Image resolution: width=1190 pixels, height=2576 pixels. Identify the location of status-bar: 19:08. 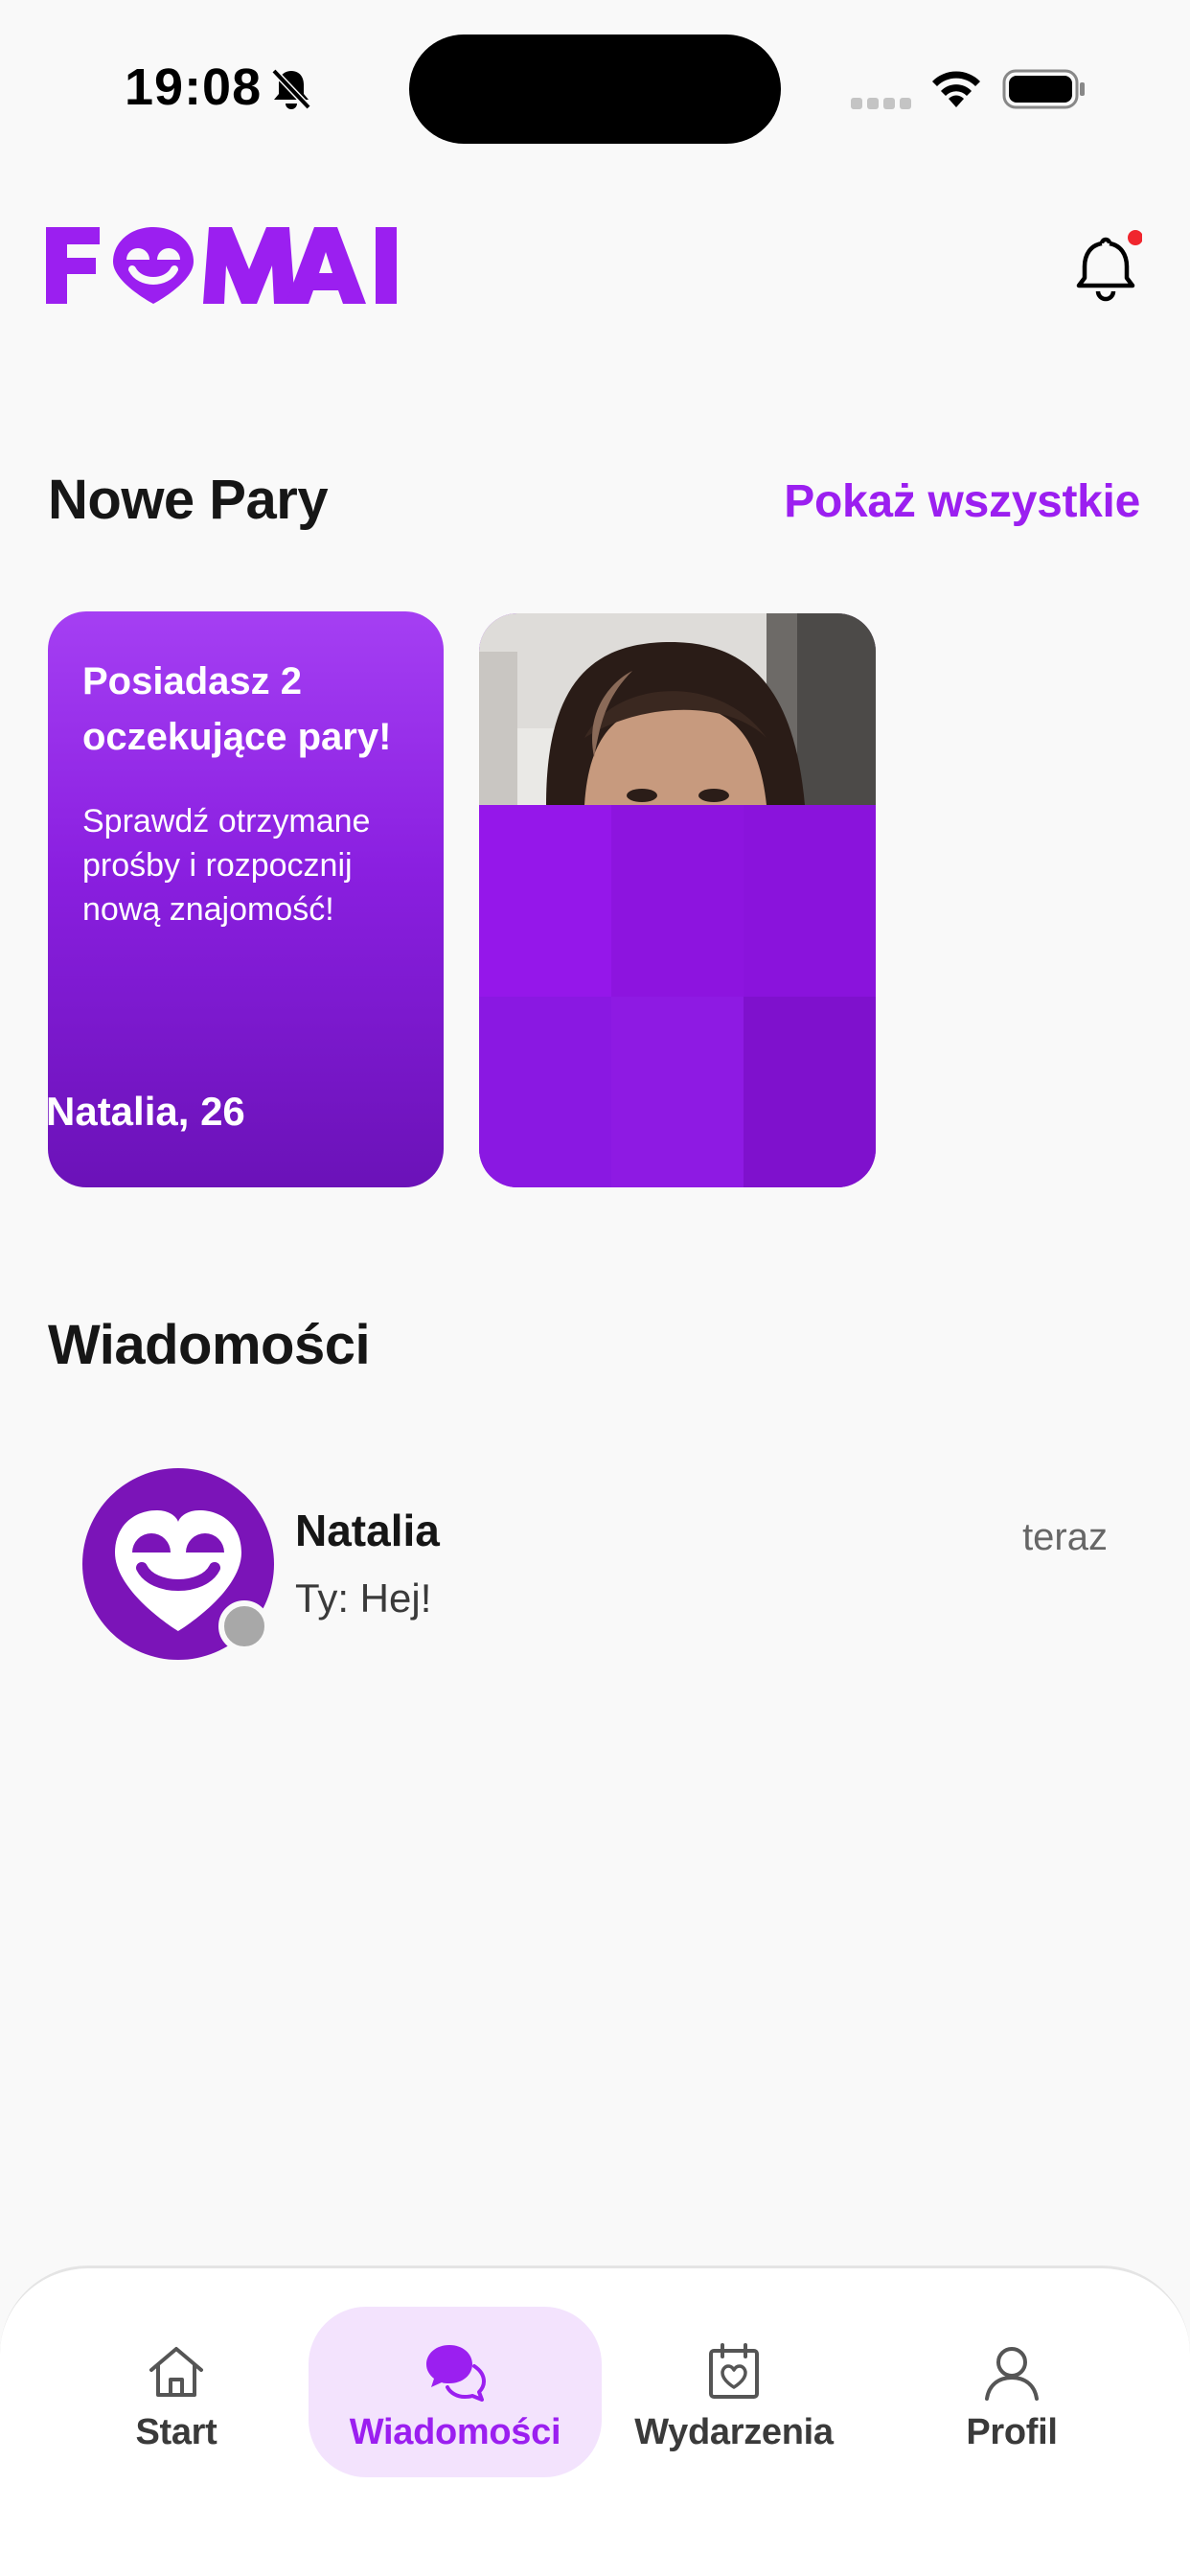
(595, 91).